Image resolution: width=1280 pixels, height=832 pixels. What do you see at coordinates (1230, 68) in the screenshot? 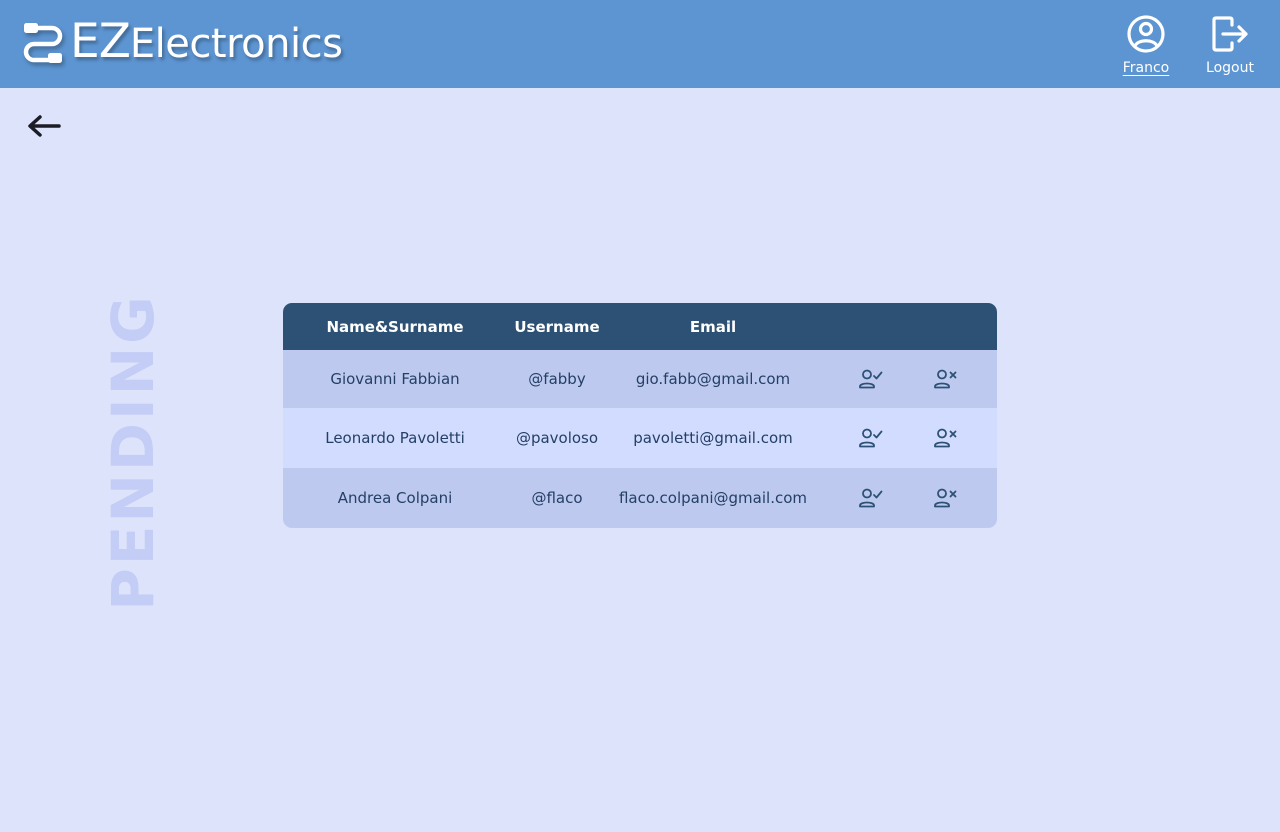
I see `logout-label: Logout` at bounding box center [1230, 68].